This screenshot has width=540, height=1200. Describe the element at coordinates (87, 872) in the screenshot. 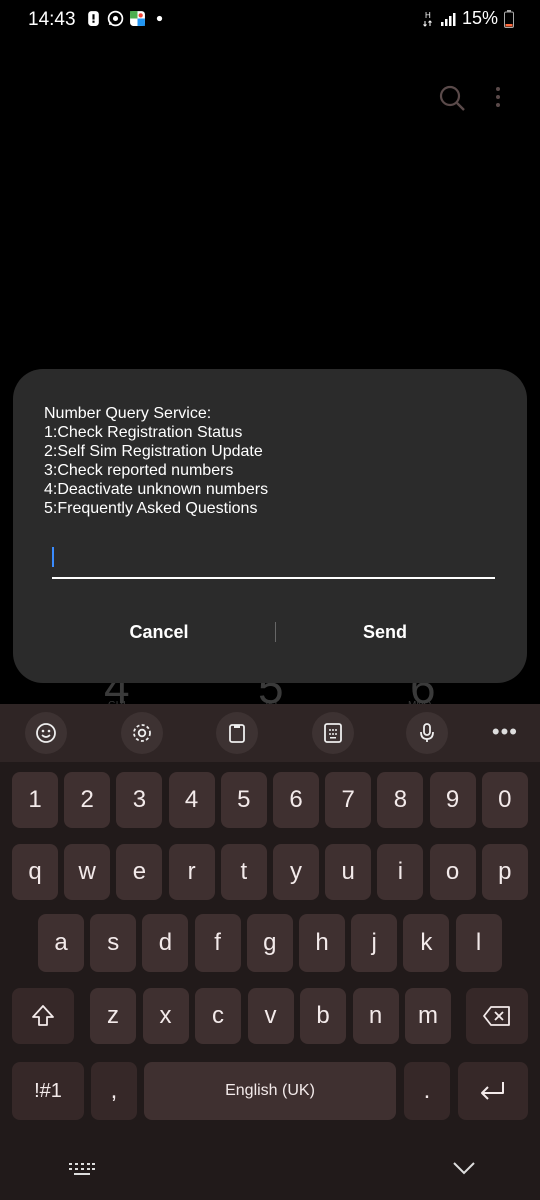

I see `key-w: w` at that location.